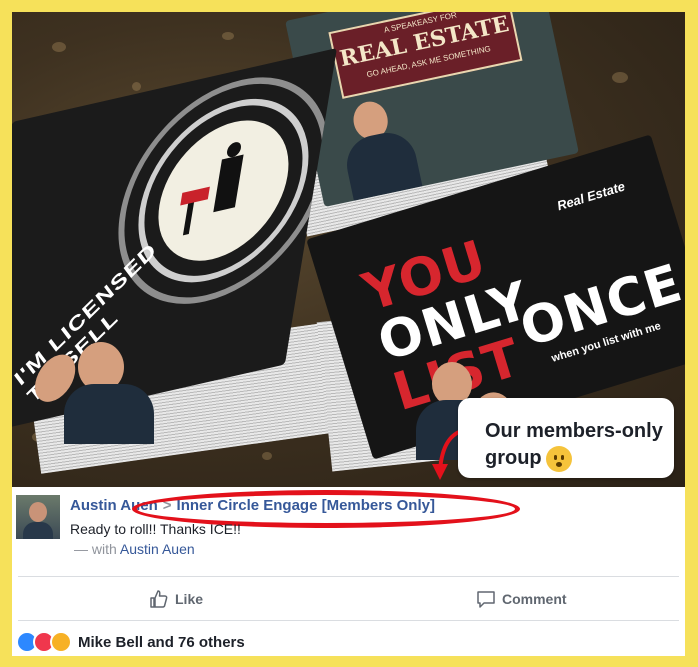  I want to click on tagged-user-link: Austin Auen, so click(157, 549).